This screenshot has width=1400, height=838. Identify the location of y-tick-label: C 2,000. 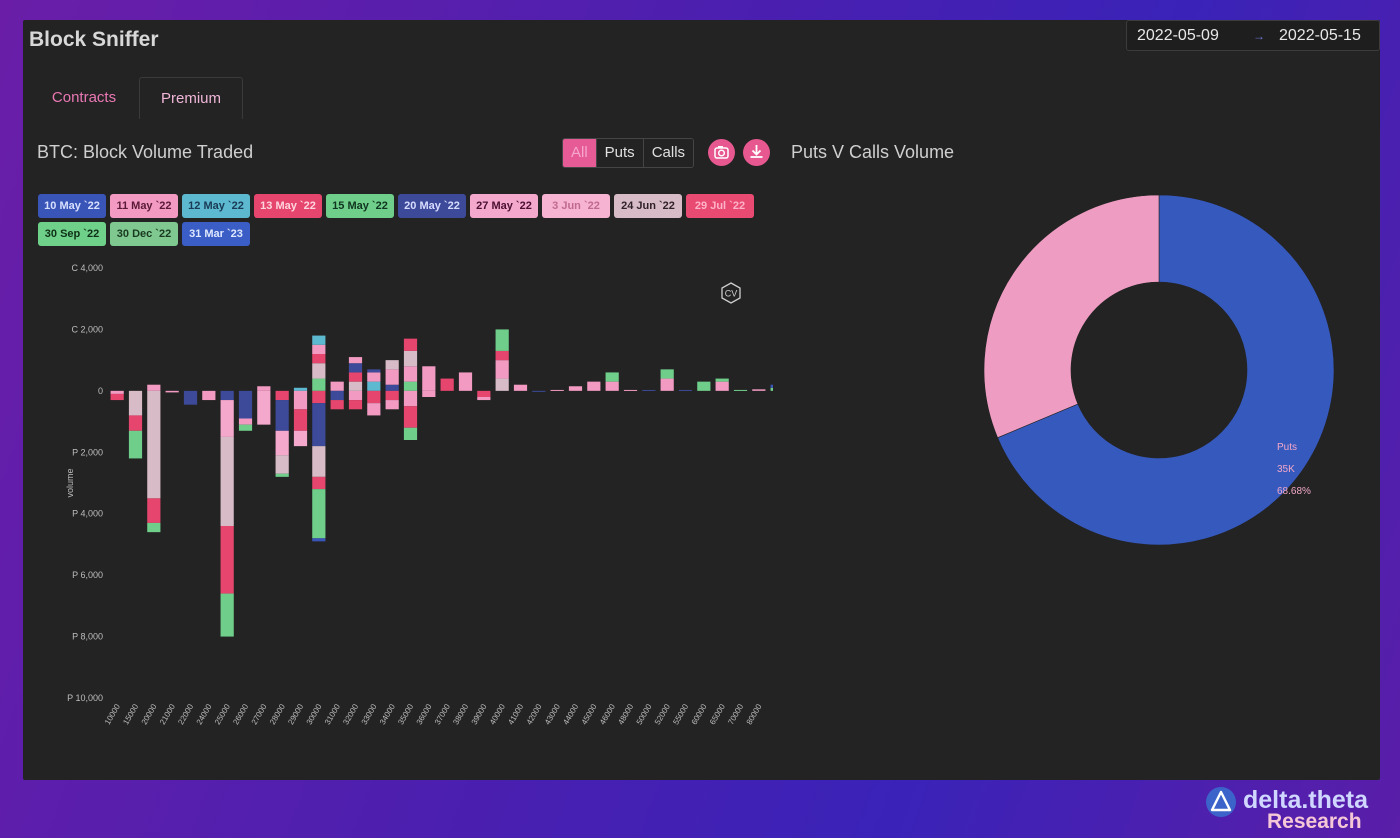
(87, 329).